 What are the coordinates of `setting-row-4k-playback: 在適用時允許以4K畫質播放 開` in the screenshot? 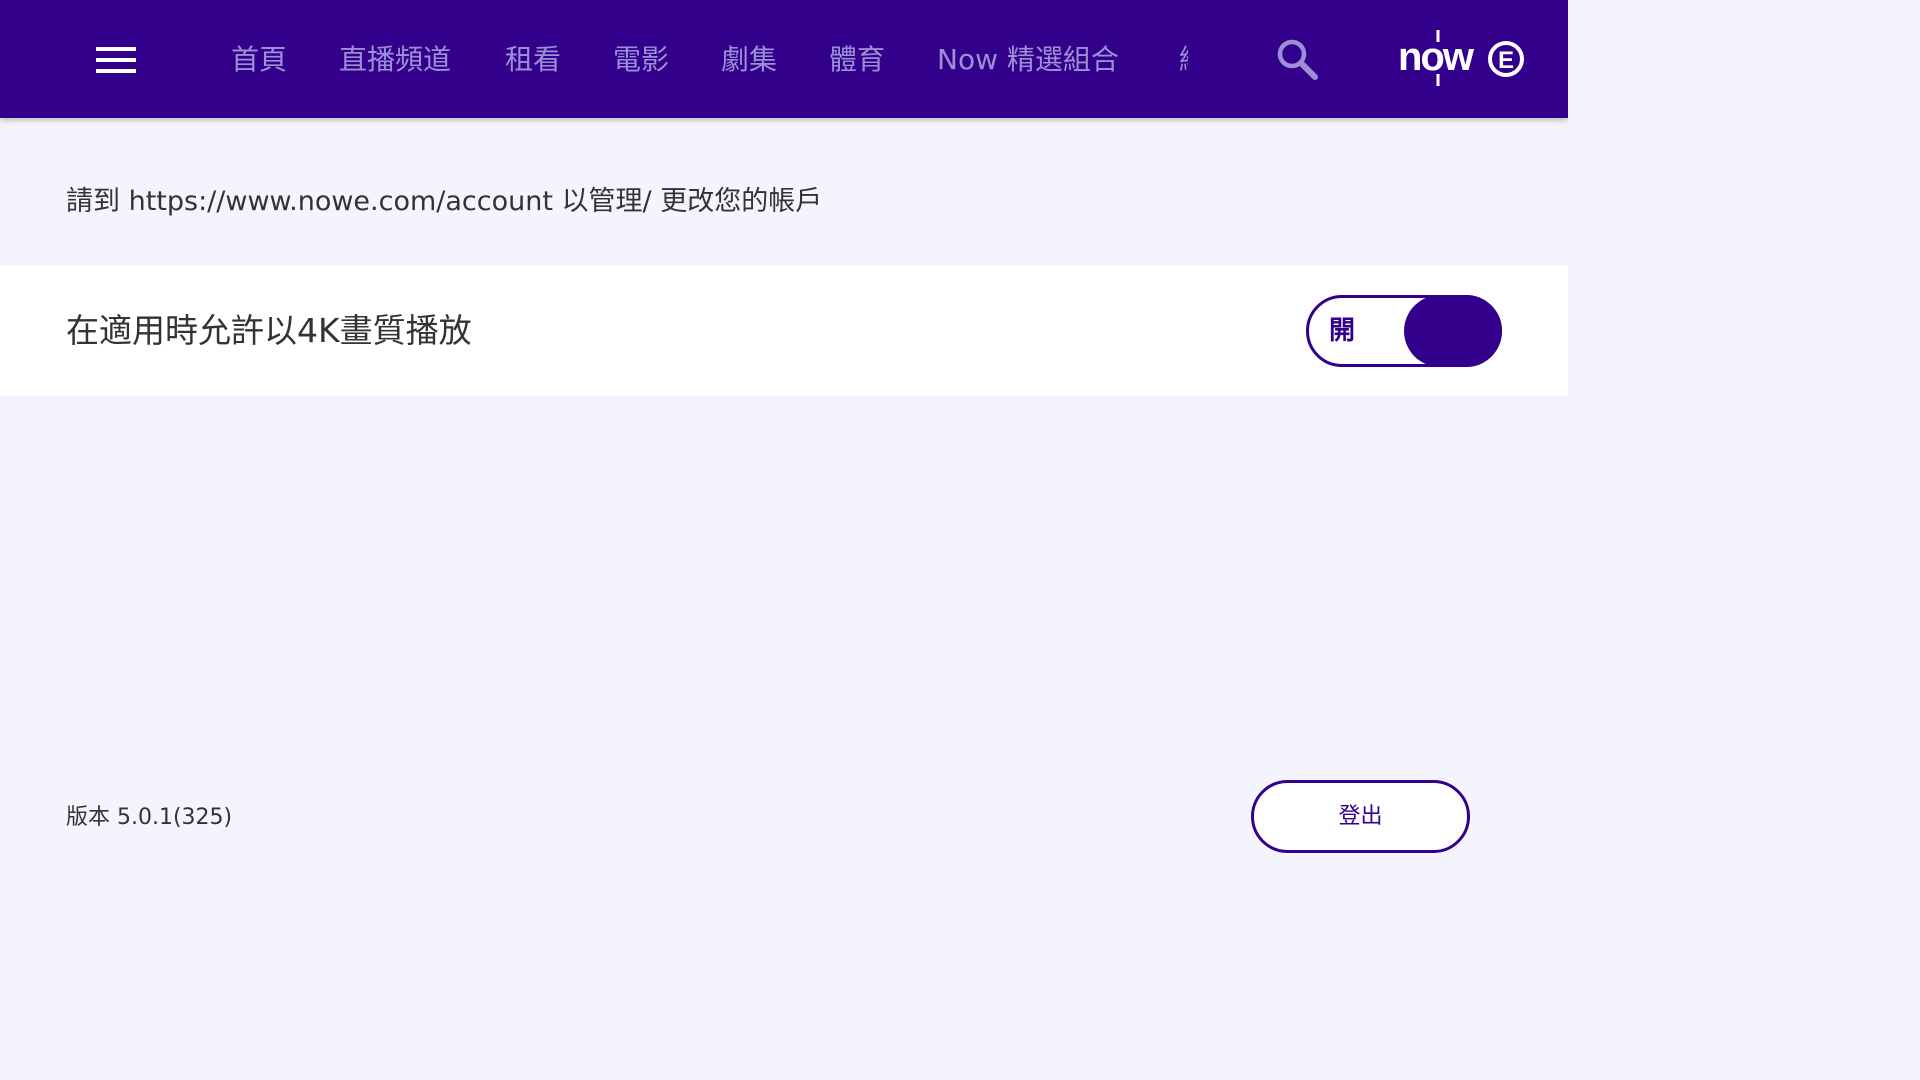 It's located at (784, 331).